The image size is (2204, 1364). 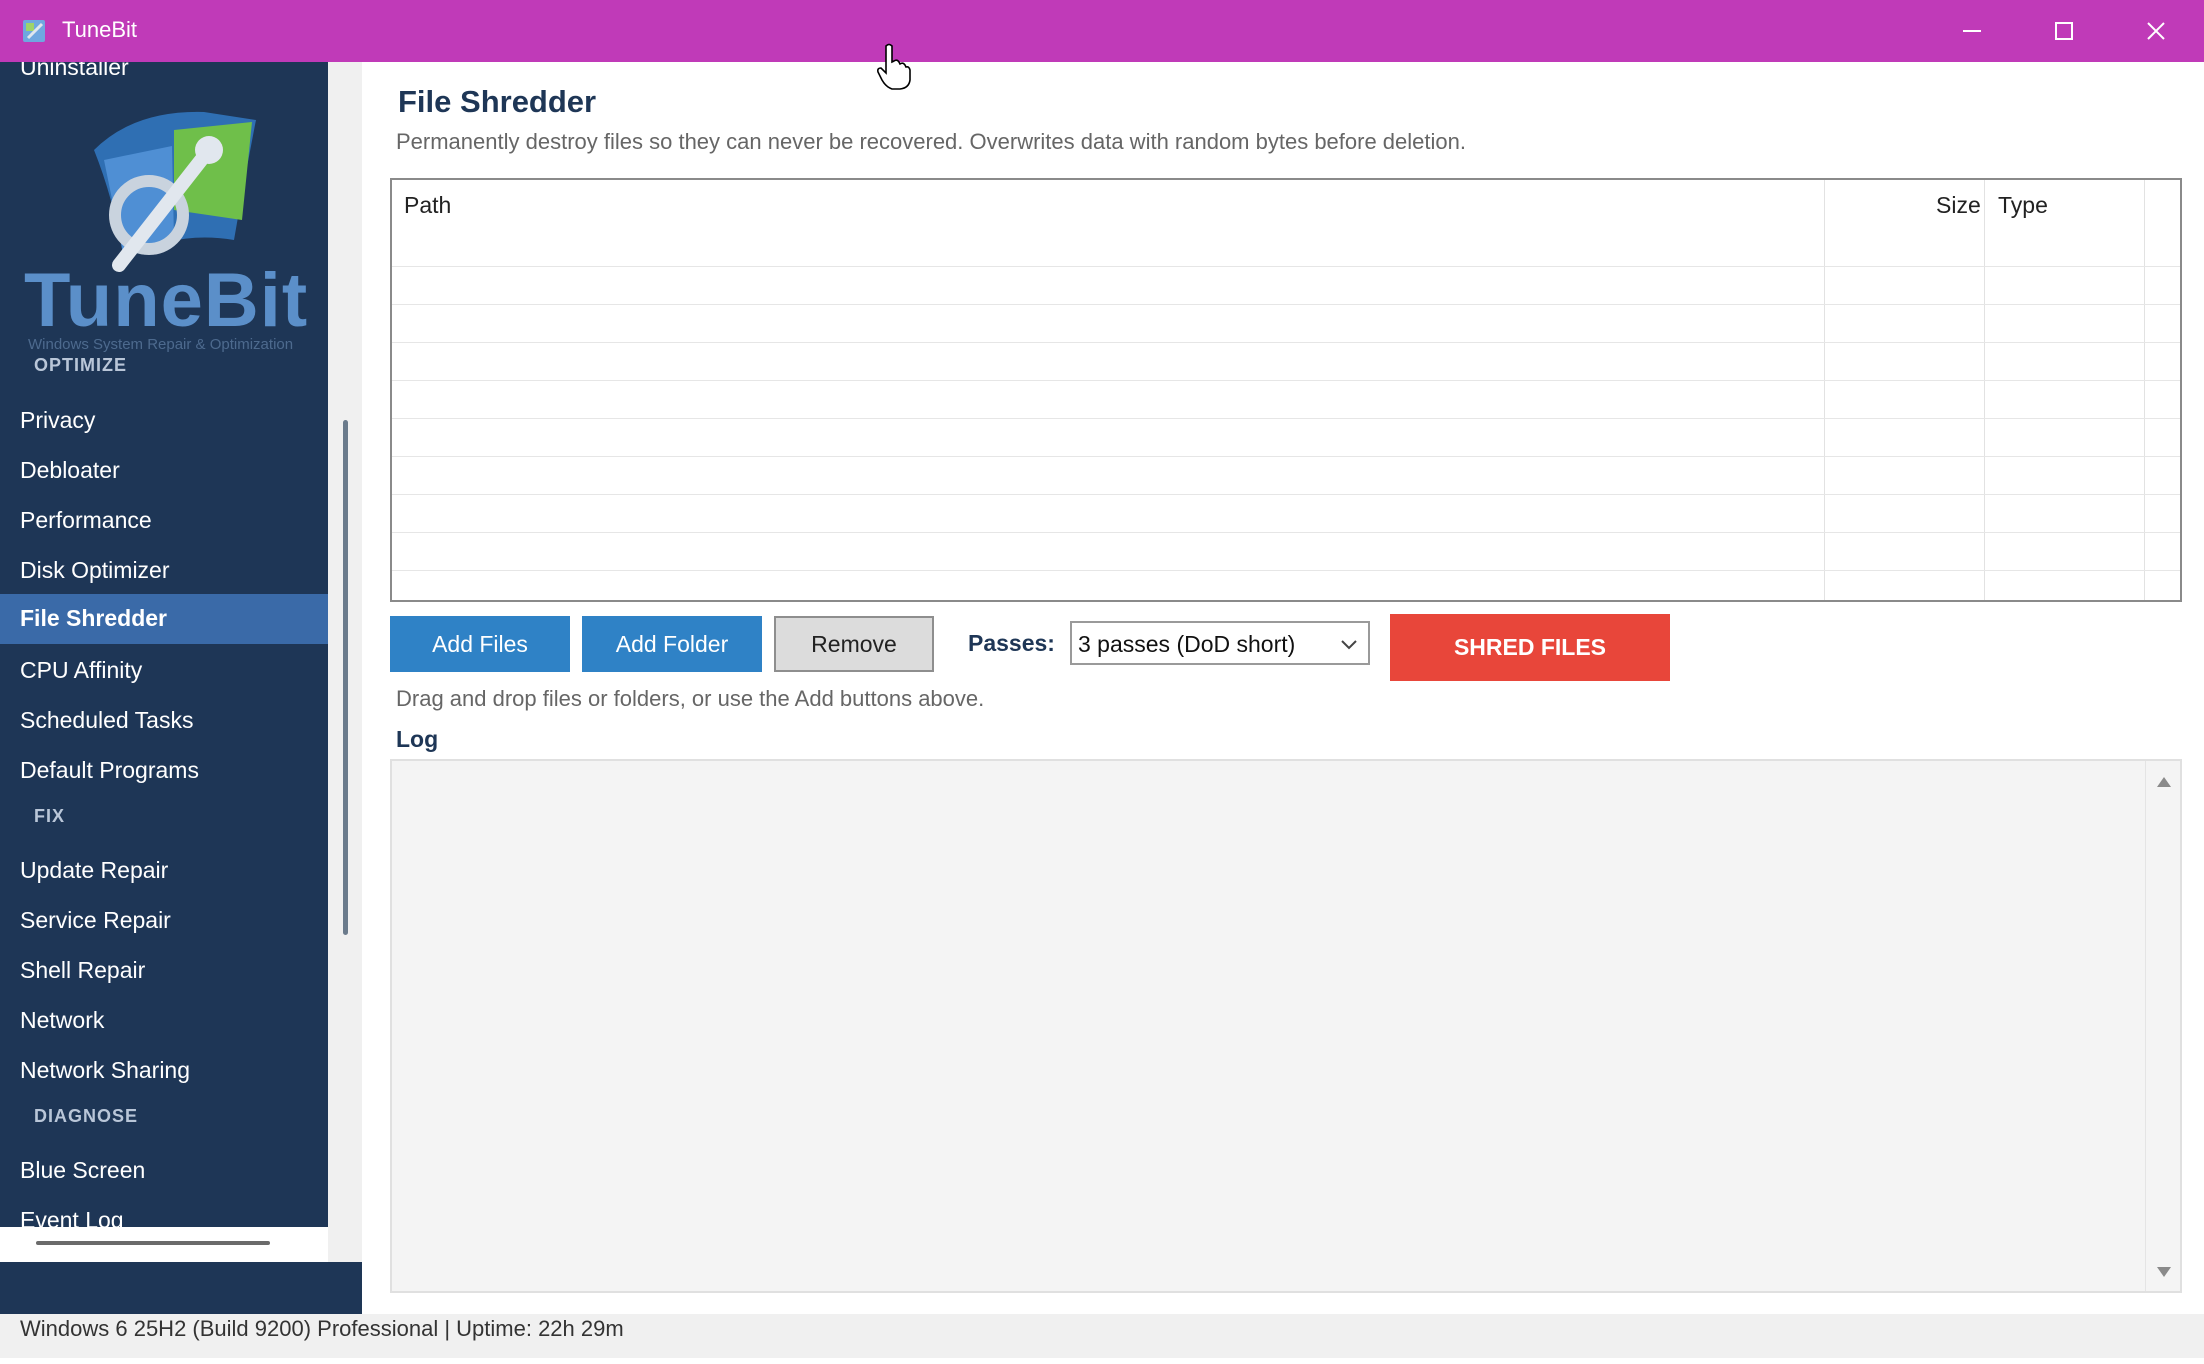 I want to click on section-diagnose: DIAGNOSE, so click(x=86, y=1116).